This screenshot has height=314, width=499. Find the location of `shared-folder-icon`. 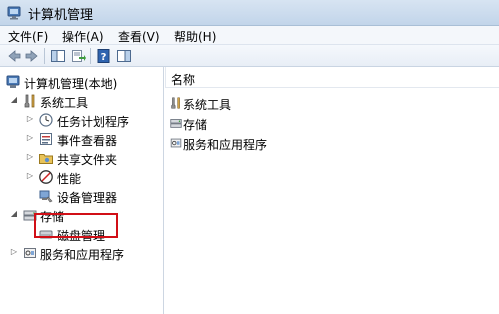

shared-folder-icon is located at coordinates (46, 158).